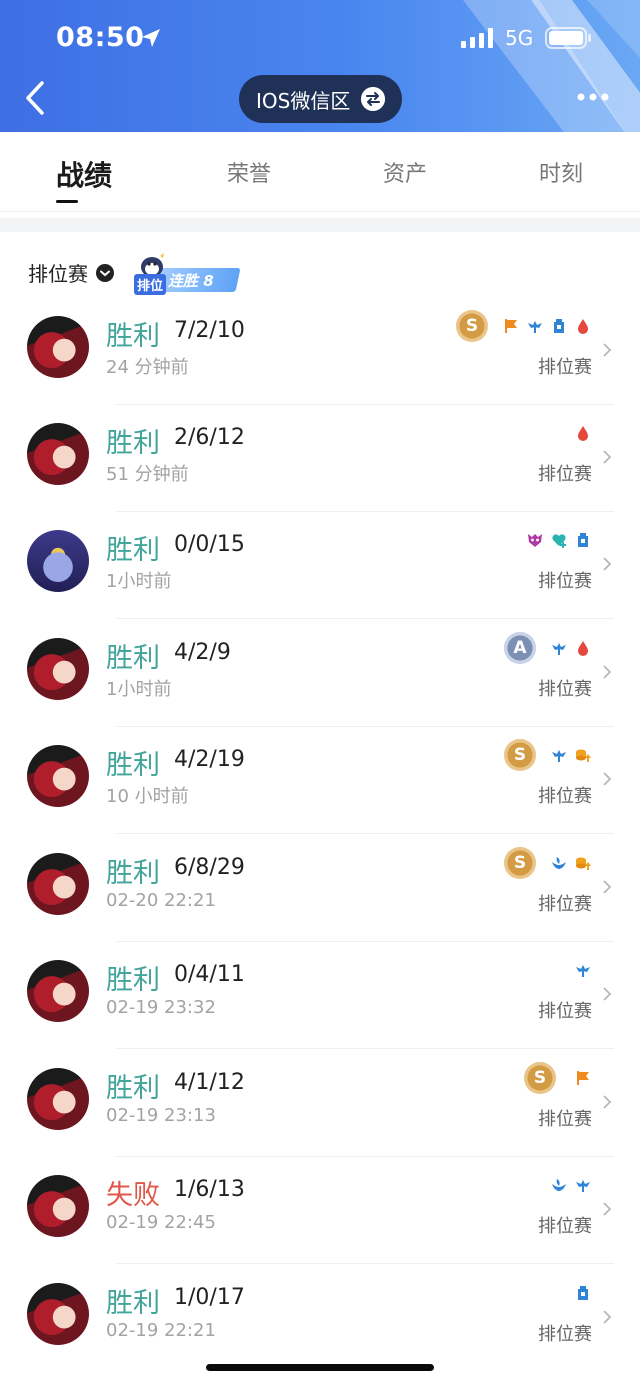  What do you see at coordinates (84, 174) in the screenshot?
I see `tab-record: 战绩` at bounding box center [84, 174].